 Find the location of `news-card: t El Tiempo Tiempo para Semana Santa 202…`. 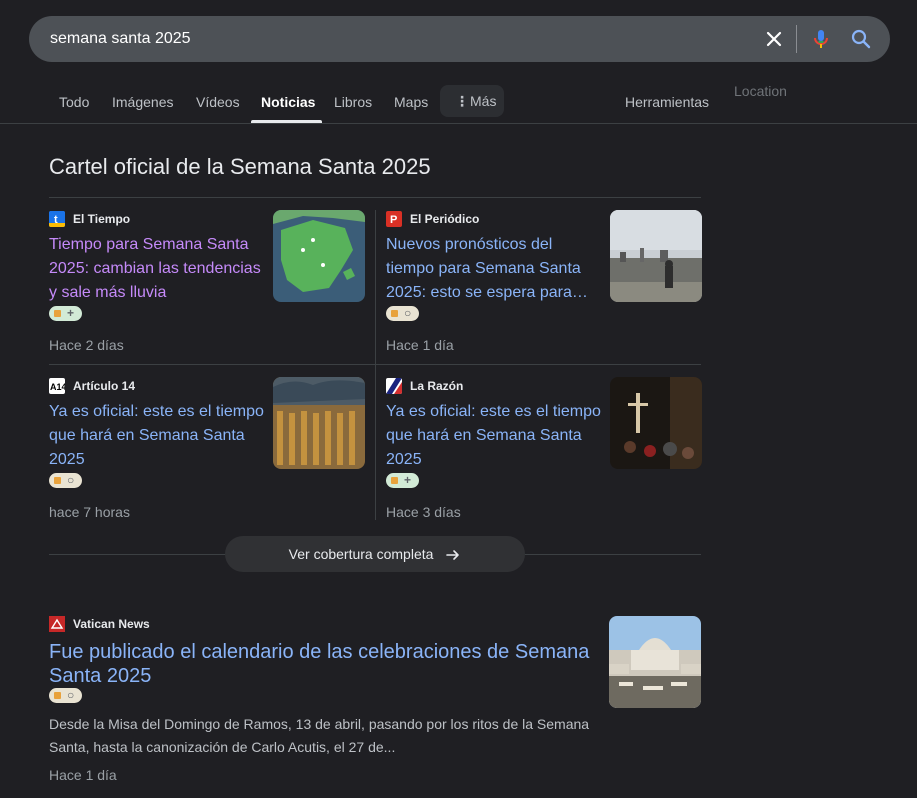

news-card: t El Tiempo Tiempo para Semana Santa 202… is located at coordinates (207, 280).